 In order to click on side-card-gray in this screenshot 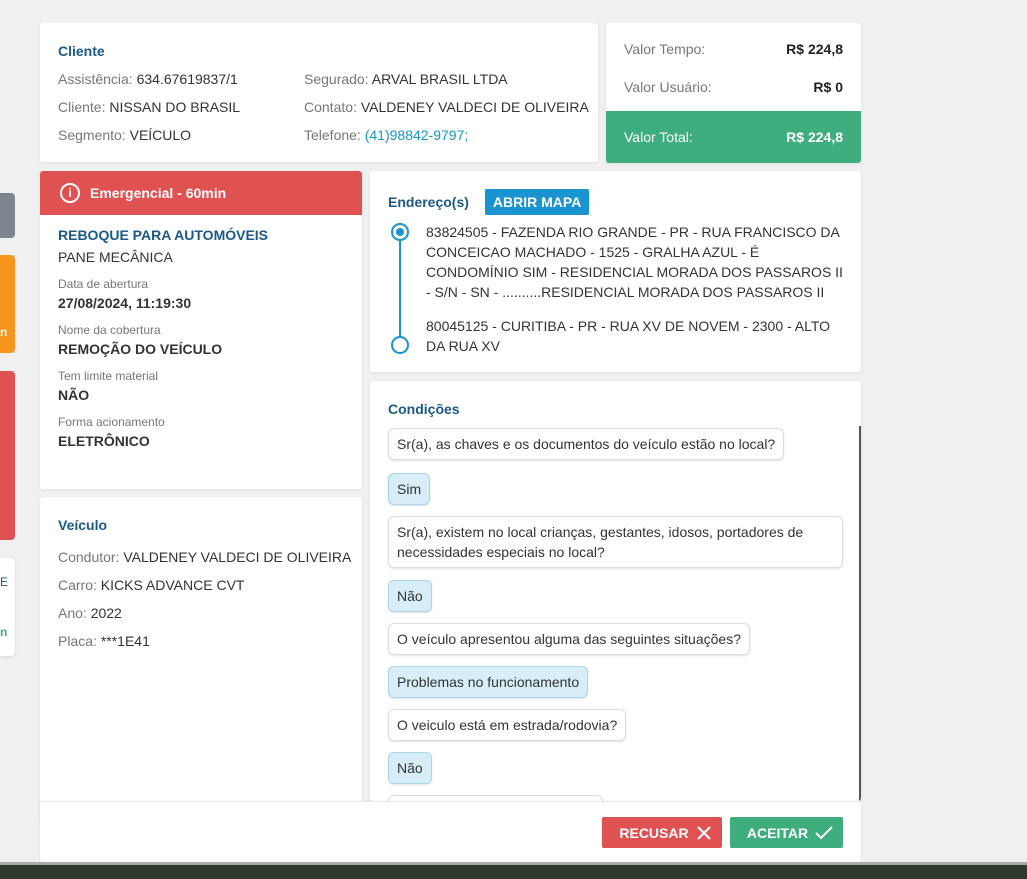, I will do `click(7, 215)`.